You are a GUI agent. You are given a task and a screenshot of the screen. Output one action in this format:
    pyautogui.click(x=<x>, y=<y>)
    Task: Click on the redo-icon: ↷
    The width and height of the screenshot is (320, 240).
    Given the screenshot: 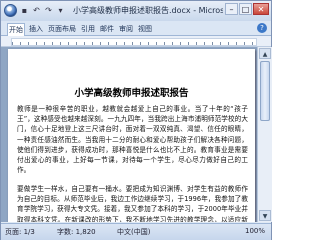 What is the action you would take?
    pyautogui.click(x=48, y=10)
    